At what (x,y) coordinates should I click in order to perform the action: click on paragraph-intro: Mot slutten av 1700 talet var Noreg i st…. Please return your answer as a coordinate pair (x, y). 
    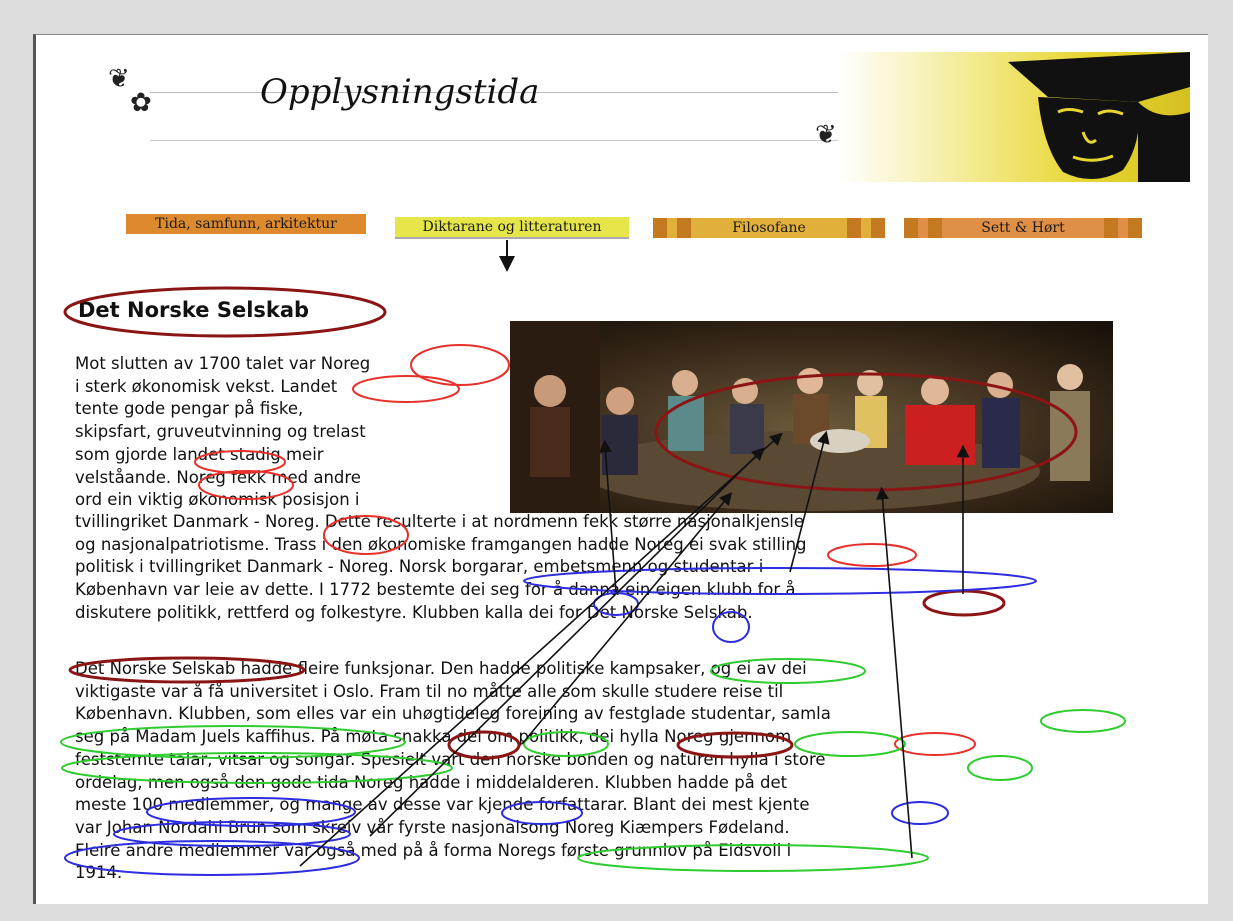
    Looking at the image, I should click on (222, 432).